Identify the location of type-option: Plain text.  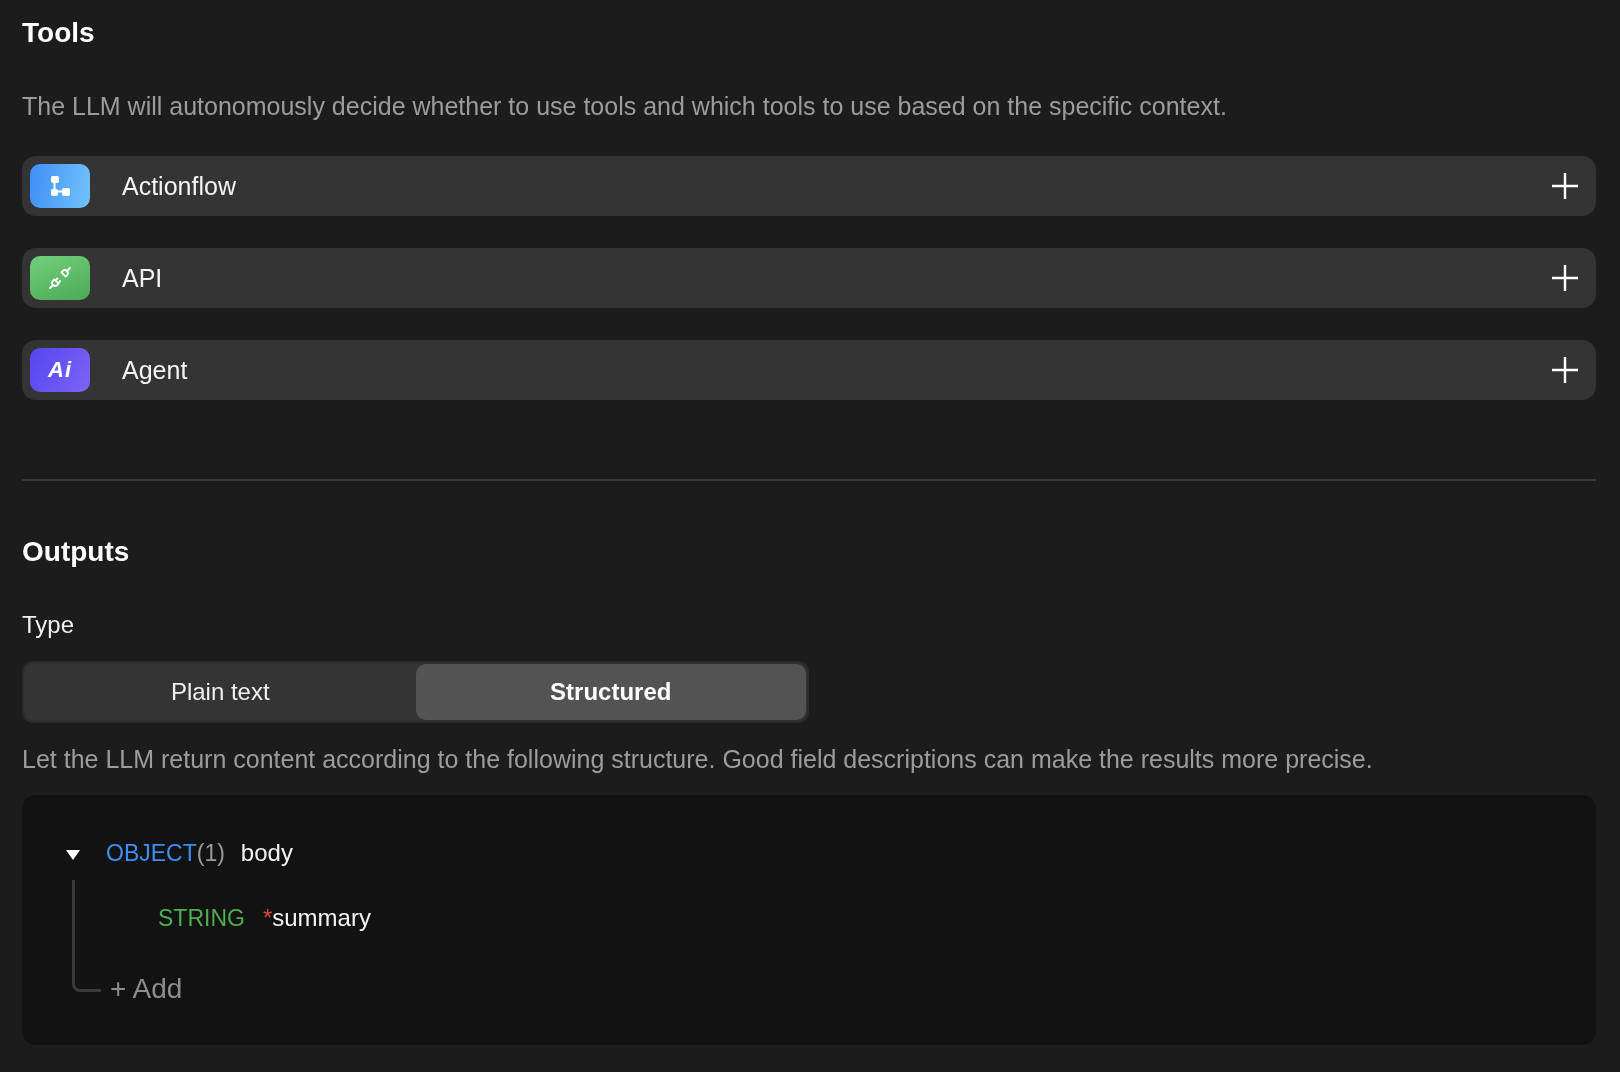
(220, 692).